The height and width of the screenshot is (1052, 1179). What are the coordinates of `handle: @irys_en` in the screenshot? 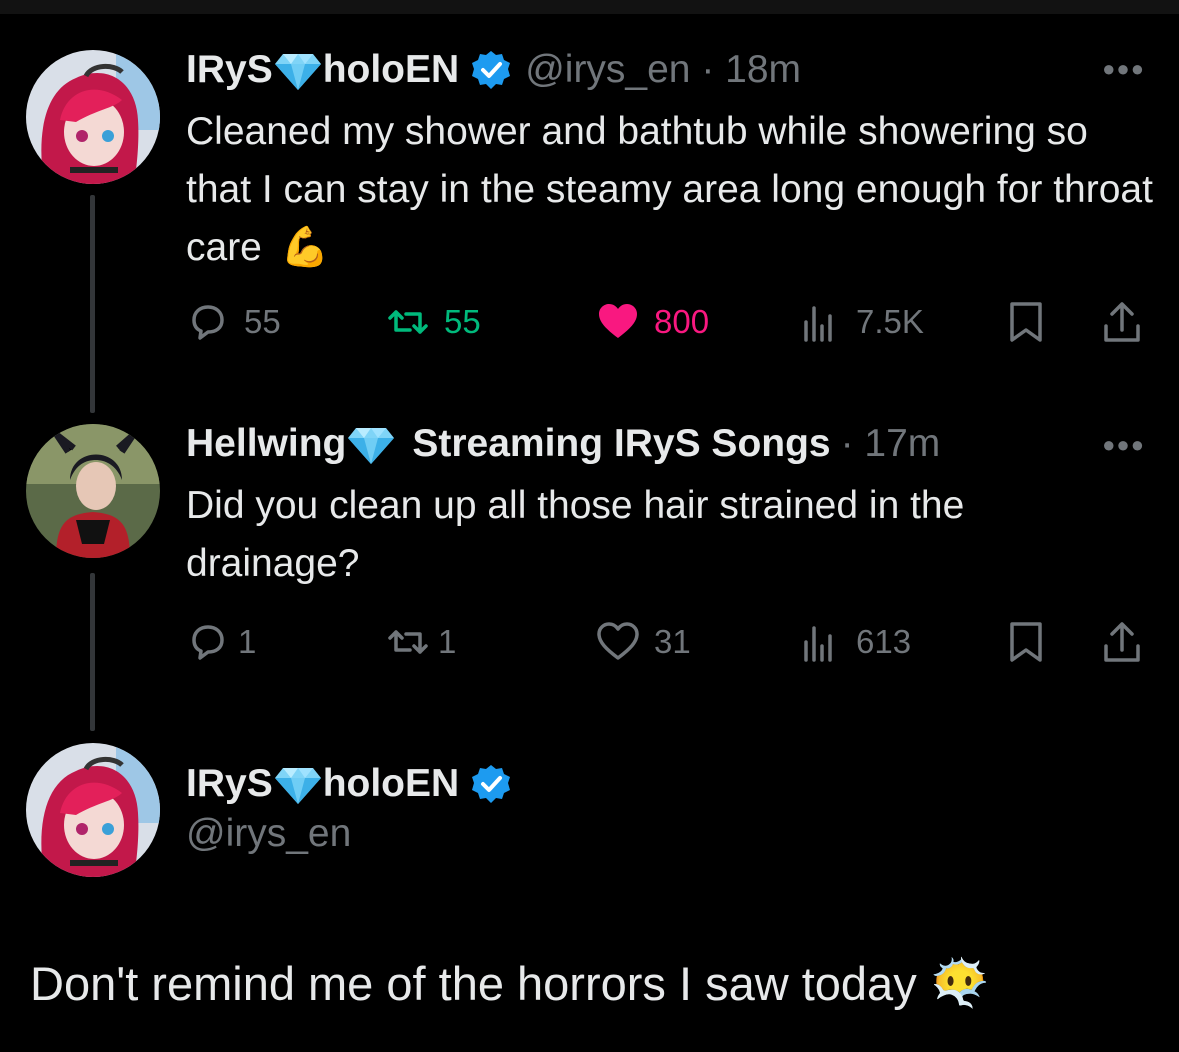 It's located at (268, 834).